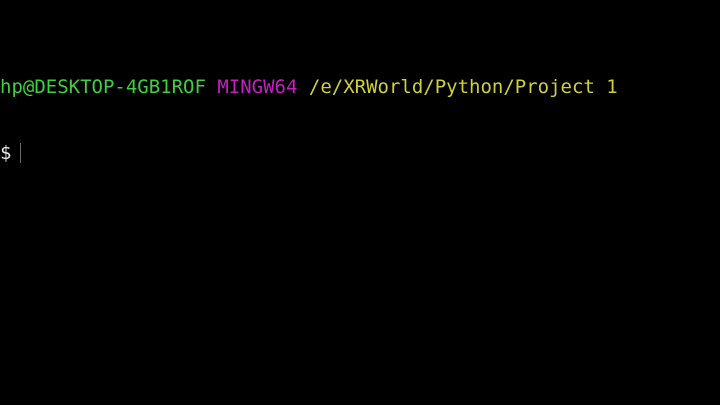 This screenshot has width=720, height=405. I want to click on text-cursor, so click(21, 153).